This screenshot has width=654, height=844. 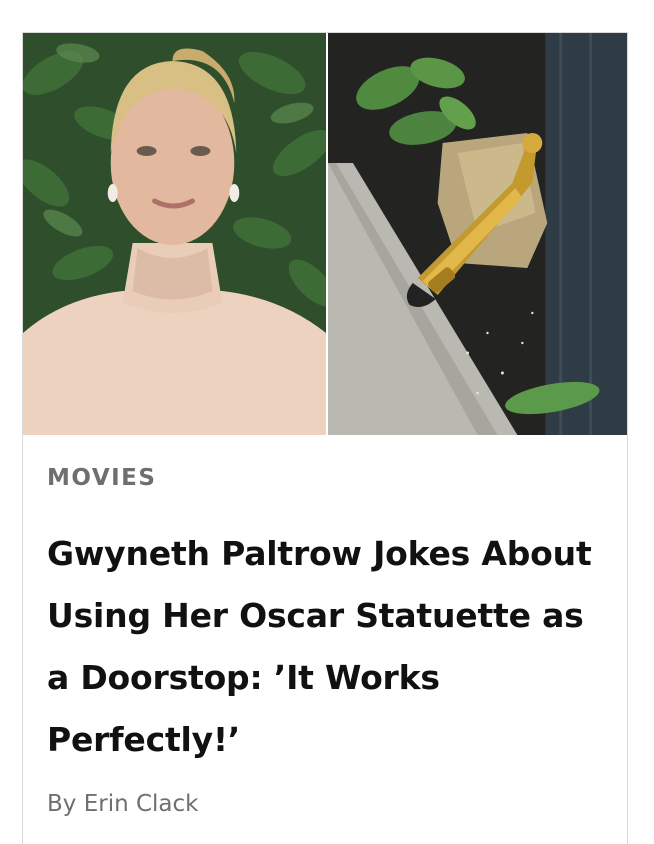 I want to click on byline: By Erin Clack, so click(x=122, y=804).